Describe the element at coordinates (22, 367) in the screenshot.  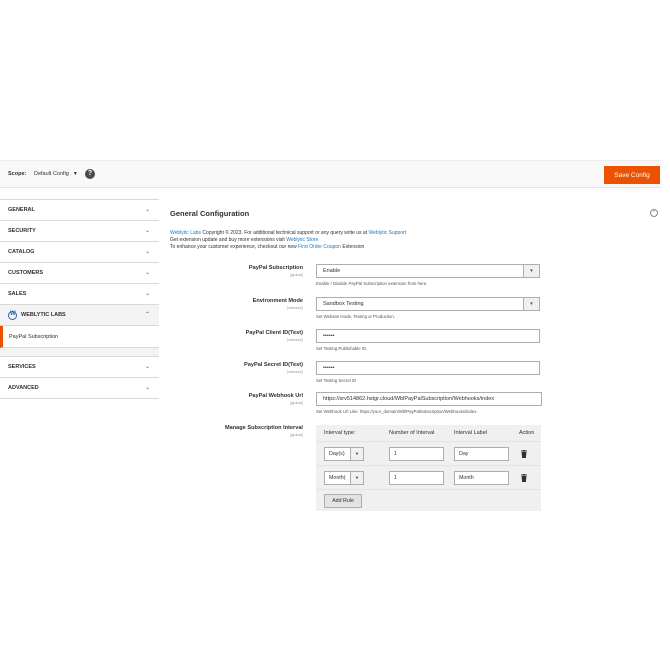
I see `sidebar-item-label: SERVICES` at that location.